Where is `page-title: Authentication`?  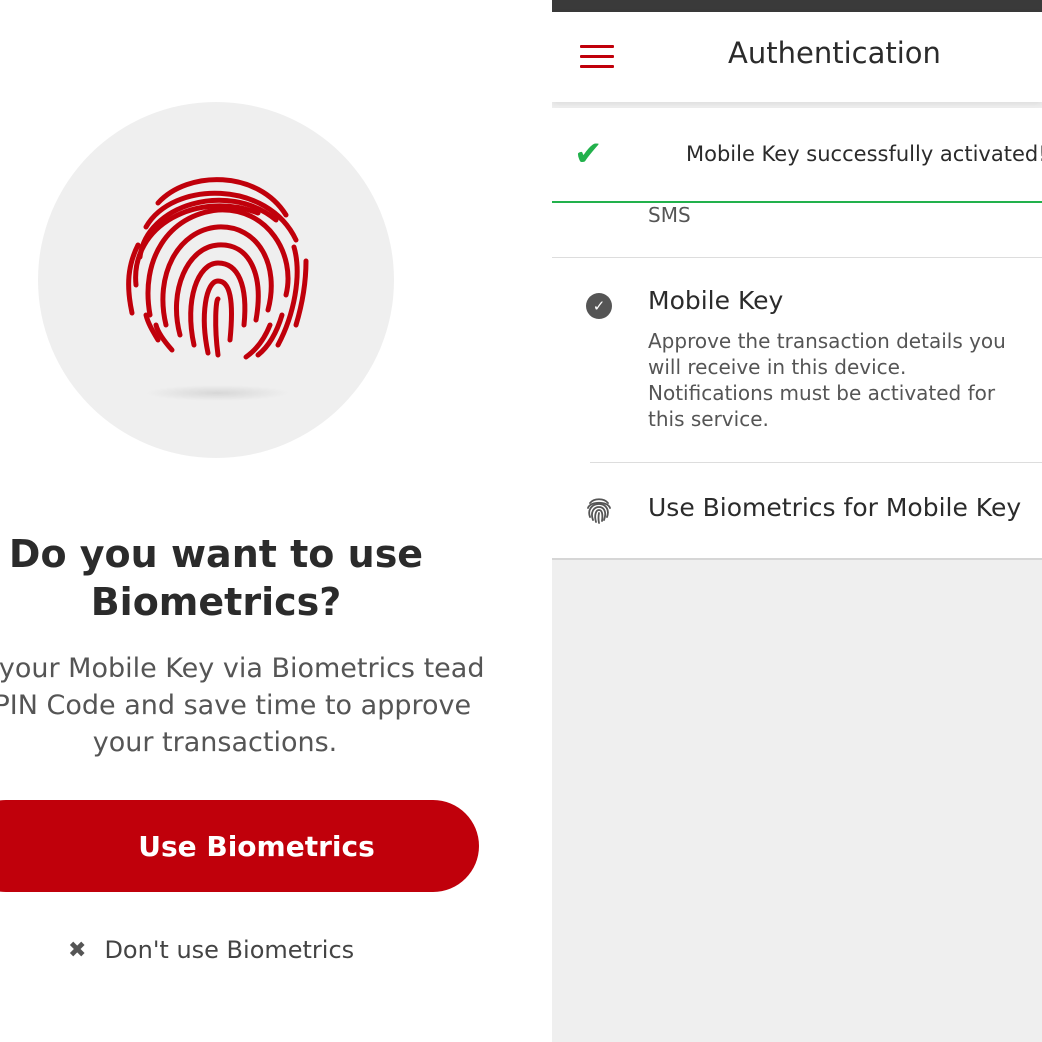
page-title: Authentication is located at coordinates (834, 53).